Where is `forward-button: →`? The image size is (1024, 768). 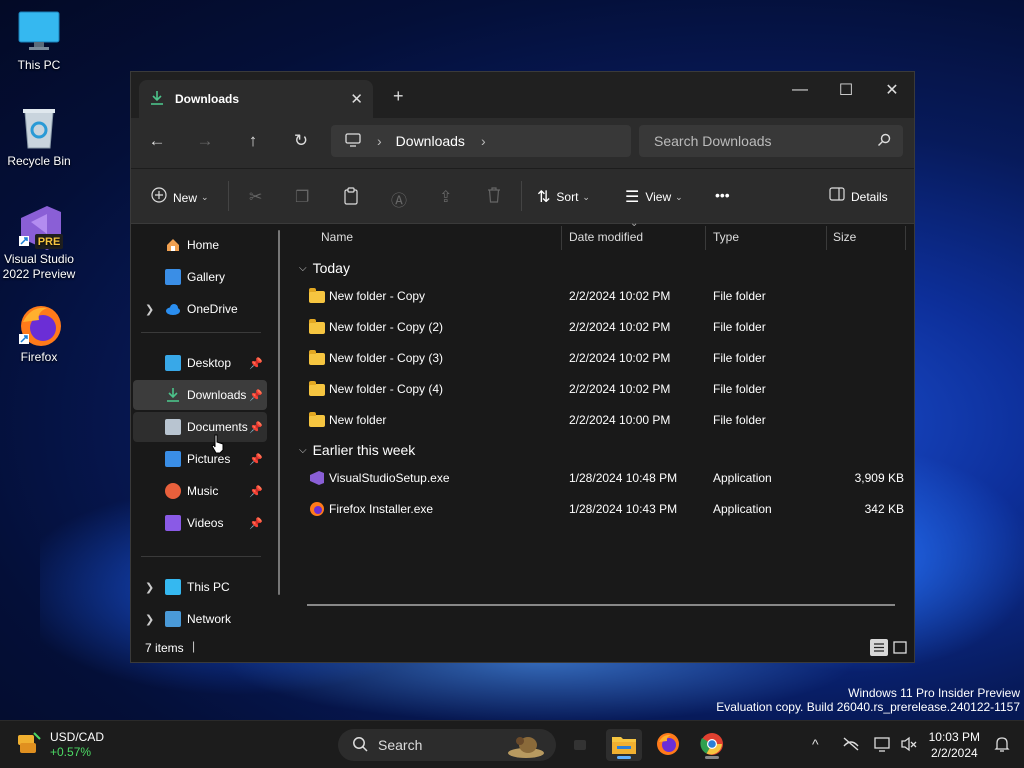 forward-button: → is located at coordinates (205, 141).